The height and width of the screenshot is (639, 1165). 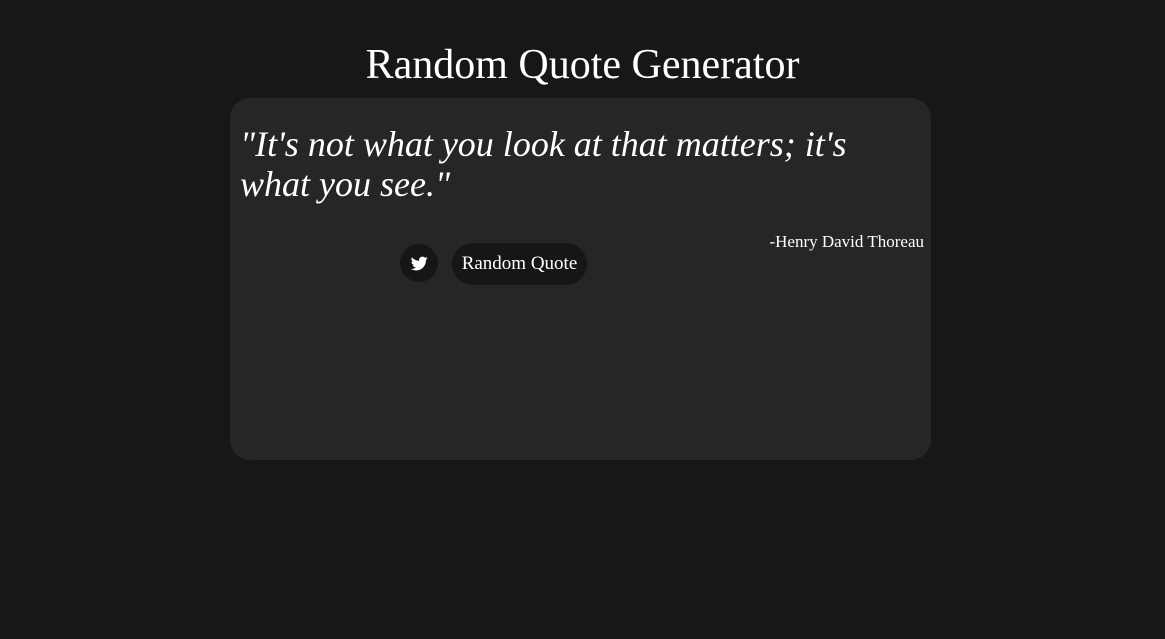 I want to click on random-quote-button: Random Quote, so click(x=519, y=264).